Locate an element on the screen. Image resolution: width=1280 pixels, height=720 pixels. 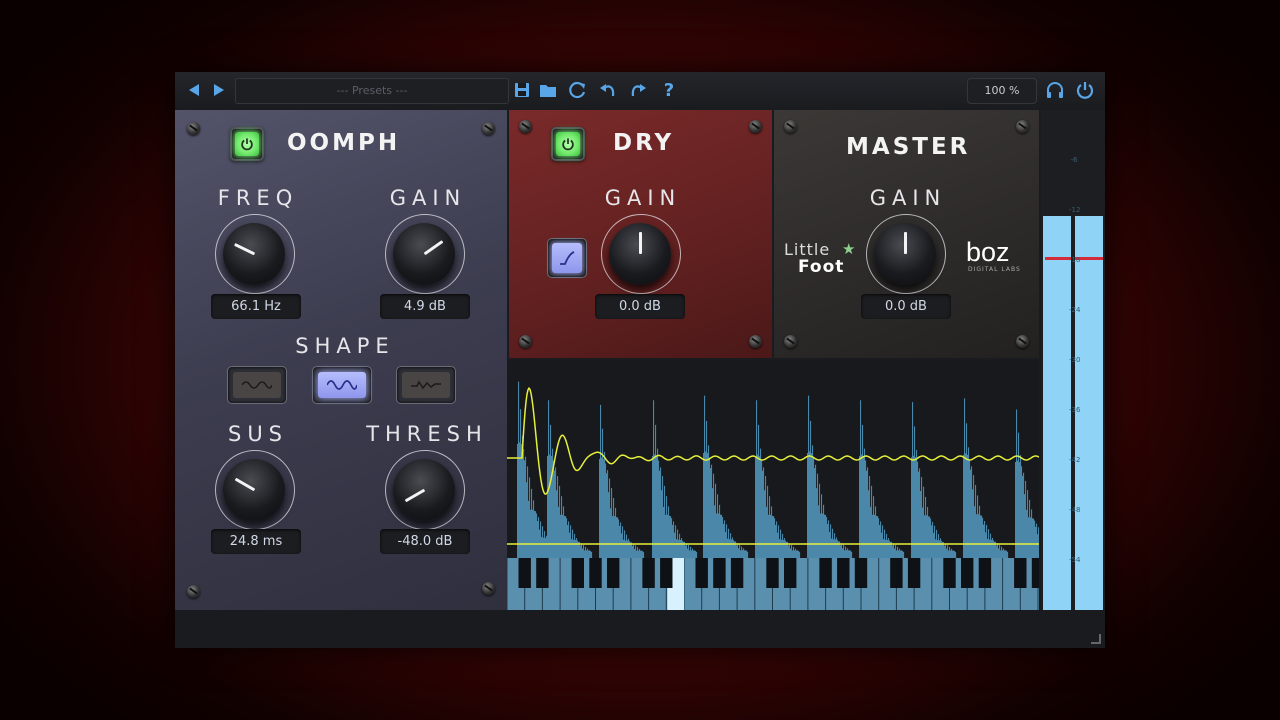
meter-scale-label: -42 is located at coordinates (1075, 460).